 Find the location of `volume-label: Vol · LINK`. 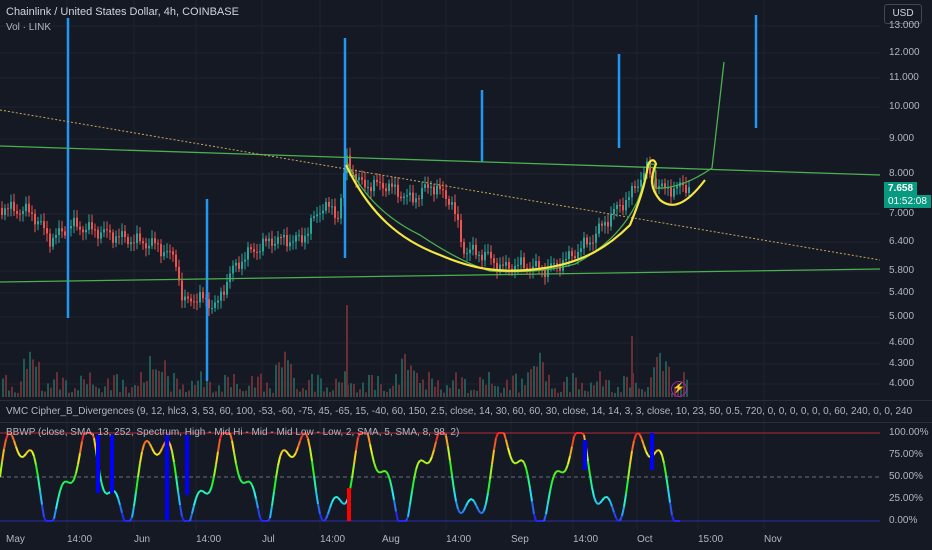

volume-label: Vol · LINK is located at coordinates (28, 27).